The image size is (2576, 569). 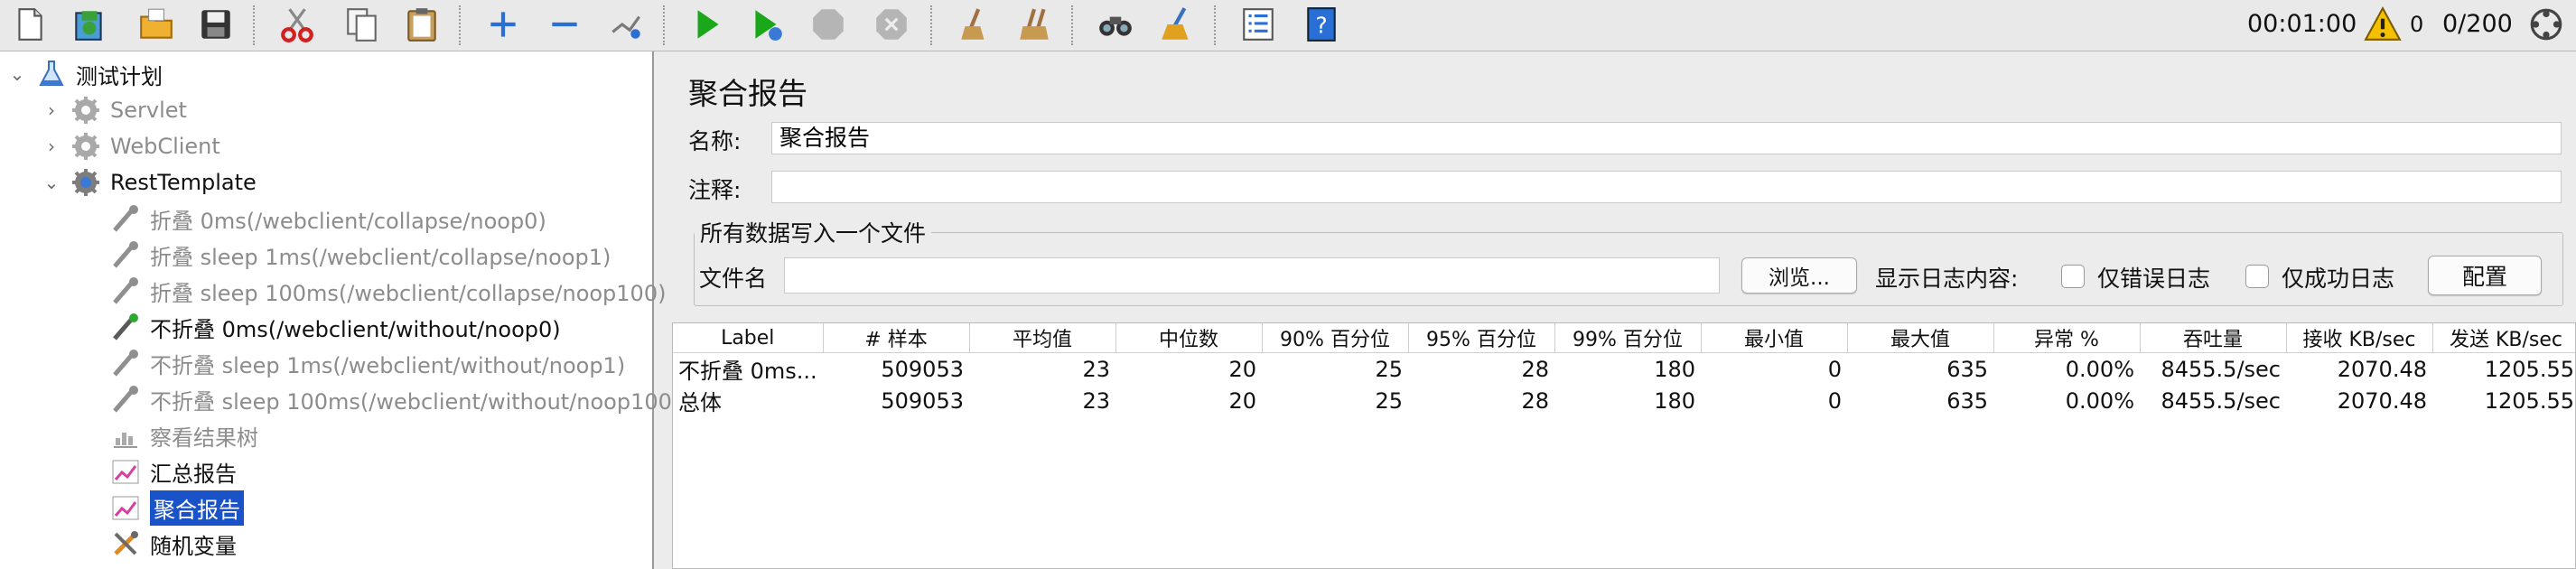 What do you see at coordinates (126, 543) in the screenshot?
I see `config-icon` at bounding box center [126, 543].